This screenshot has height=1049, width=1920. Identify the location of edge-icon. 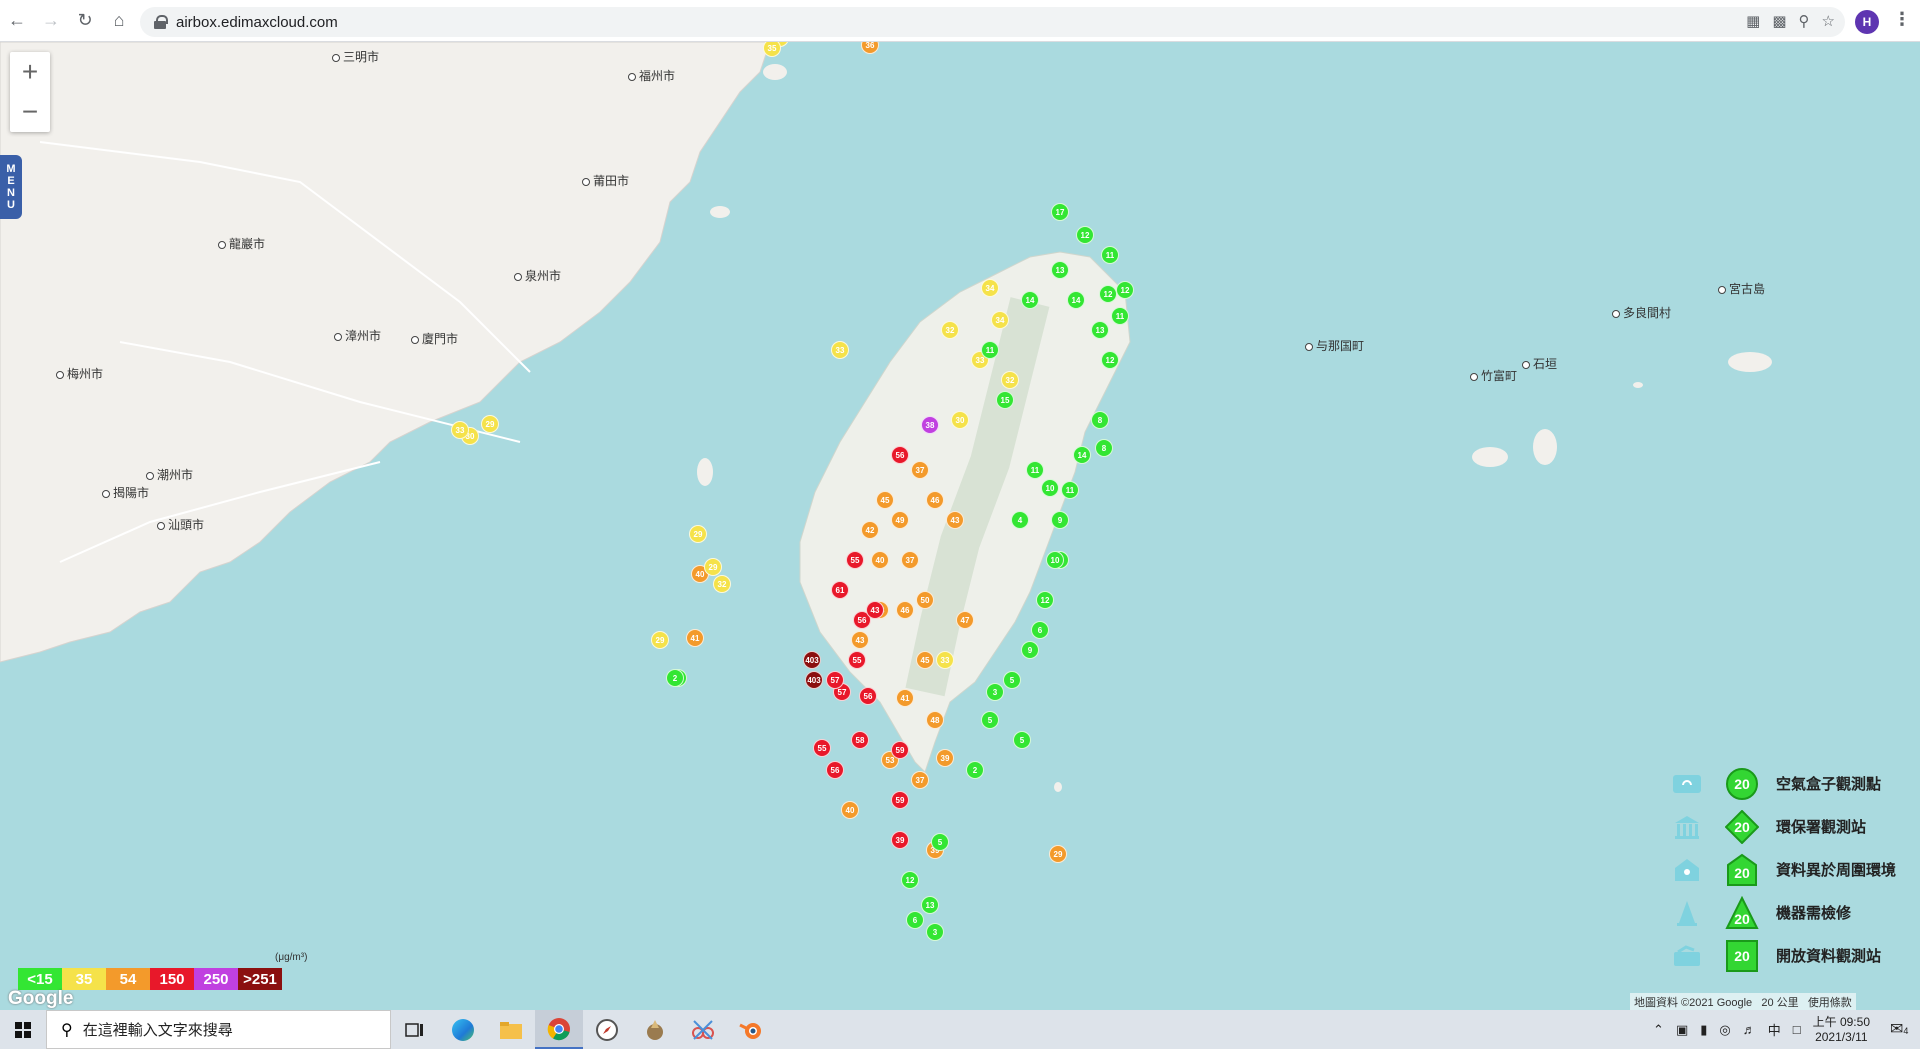
(463, 1029).